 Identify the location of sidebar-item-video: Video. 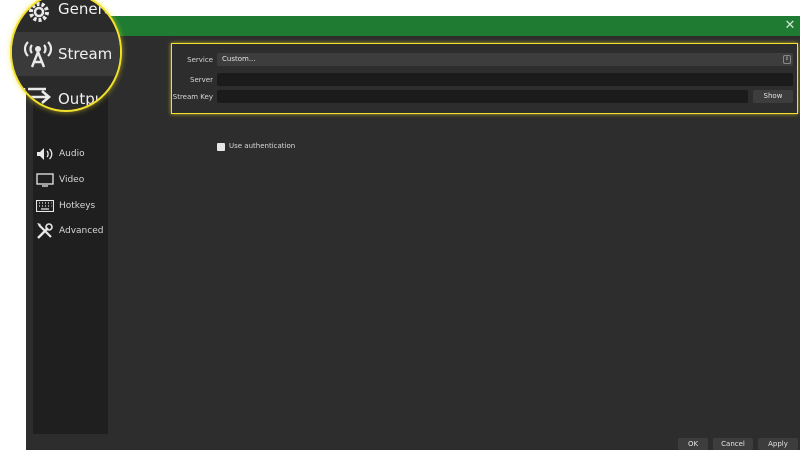
(70, 180).